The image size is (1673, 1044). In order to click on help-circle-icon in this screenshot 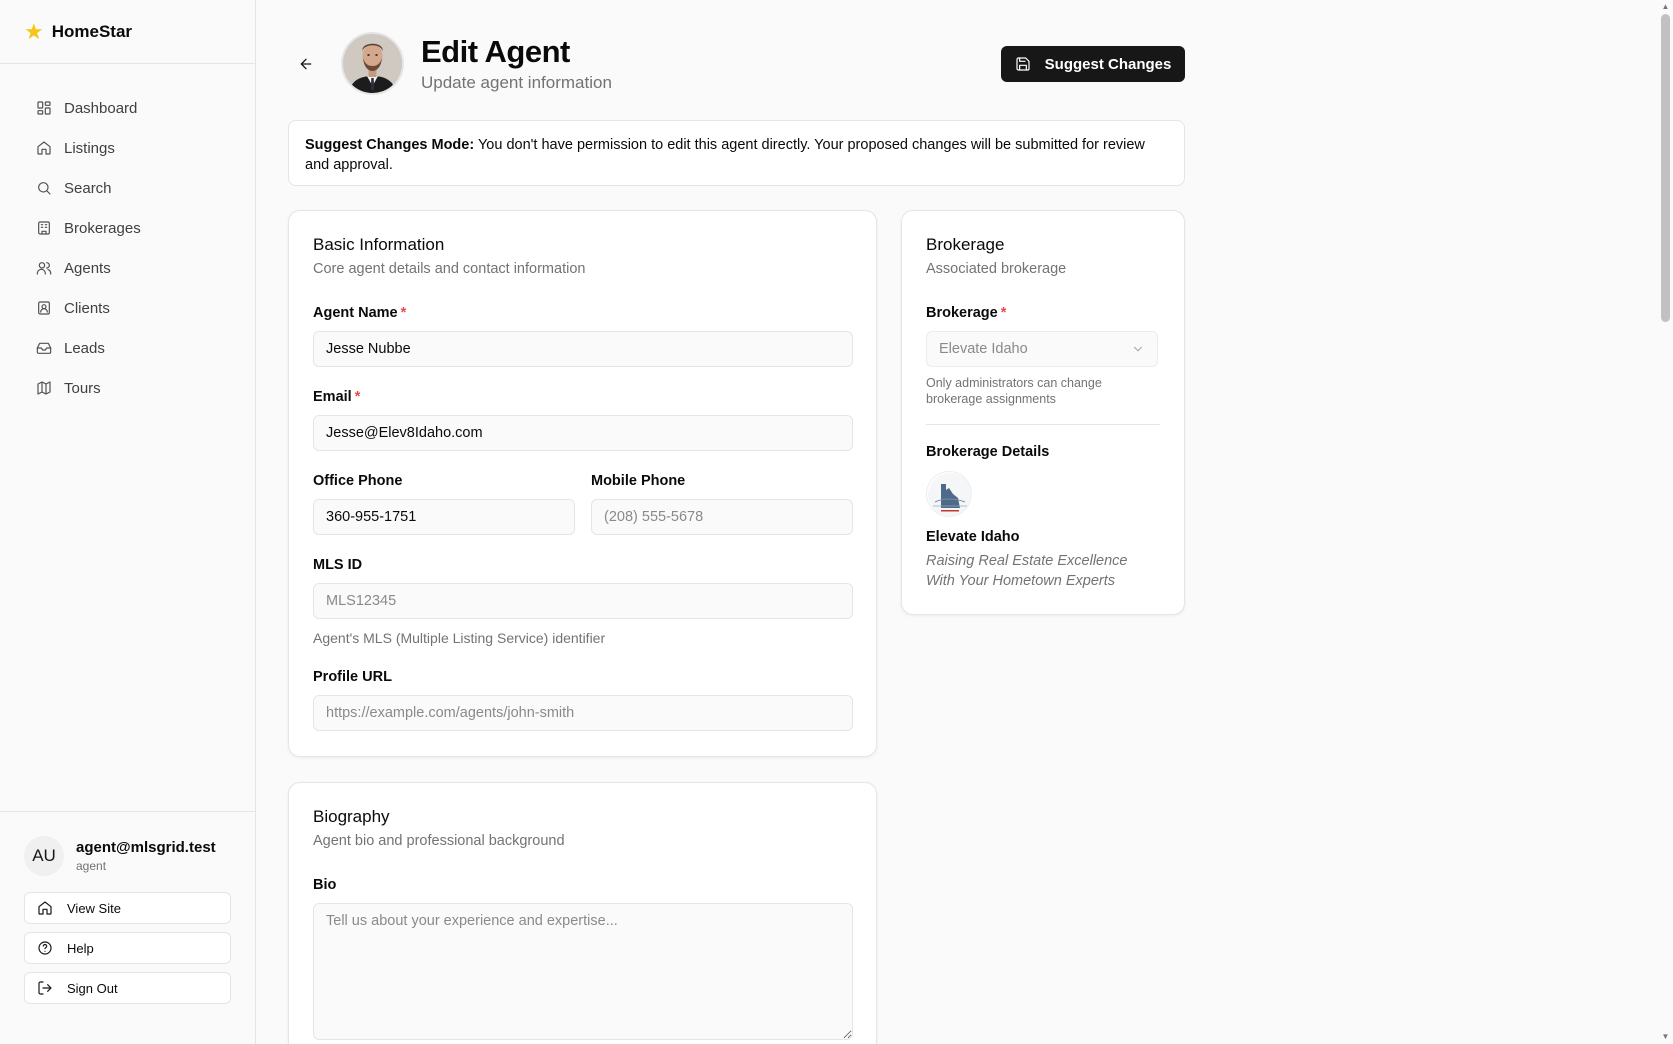, I will do `click(45, 948)`.